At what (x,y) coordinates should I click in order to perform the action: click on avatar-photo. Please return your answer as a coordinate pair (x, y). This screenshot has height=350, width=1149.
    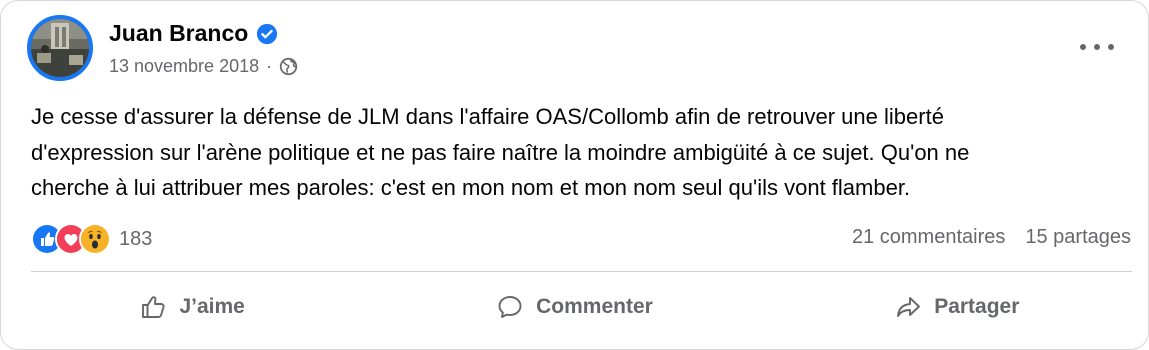
    Looking at the image, I should click on (60, 48).